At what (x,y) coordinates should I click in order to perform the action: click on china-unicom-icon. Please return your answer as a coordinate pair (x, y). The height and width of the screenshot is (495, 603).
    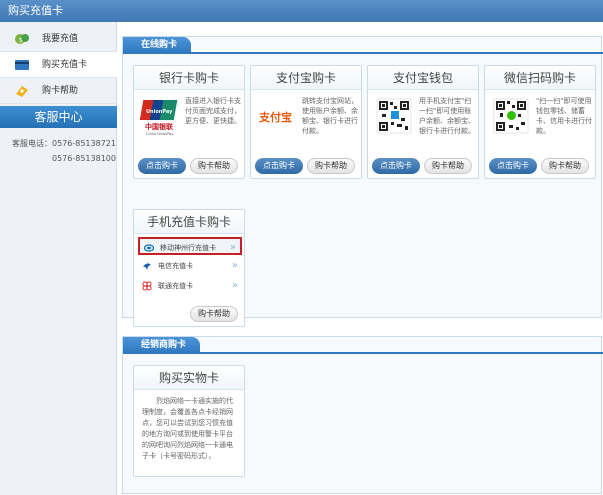
    Looking at the image, I should click on (147, 286).